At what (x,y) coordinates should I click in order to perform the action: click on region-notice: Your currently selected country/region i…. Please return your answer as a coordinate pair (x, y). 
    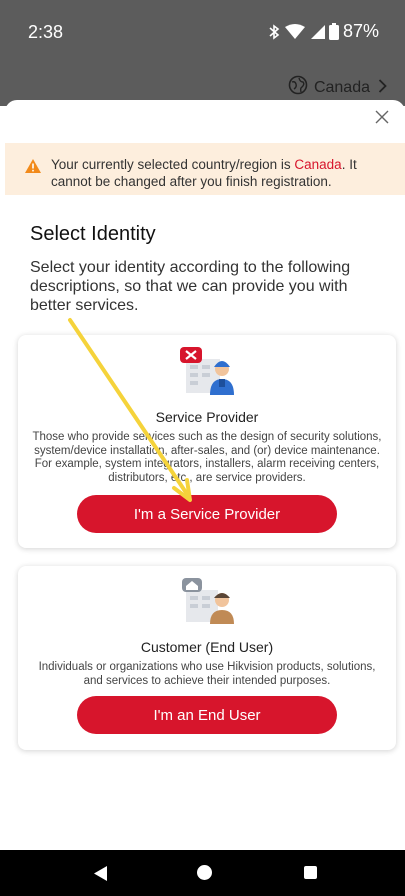
    Looking at the image, I should click on (205, 169).